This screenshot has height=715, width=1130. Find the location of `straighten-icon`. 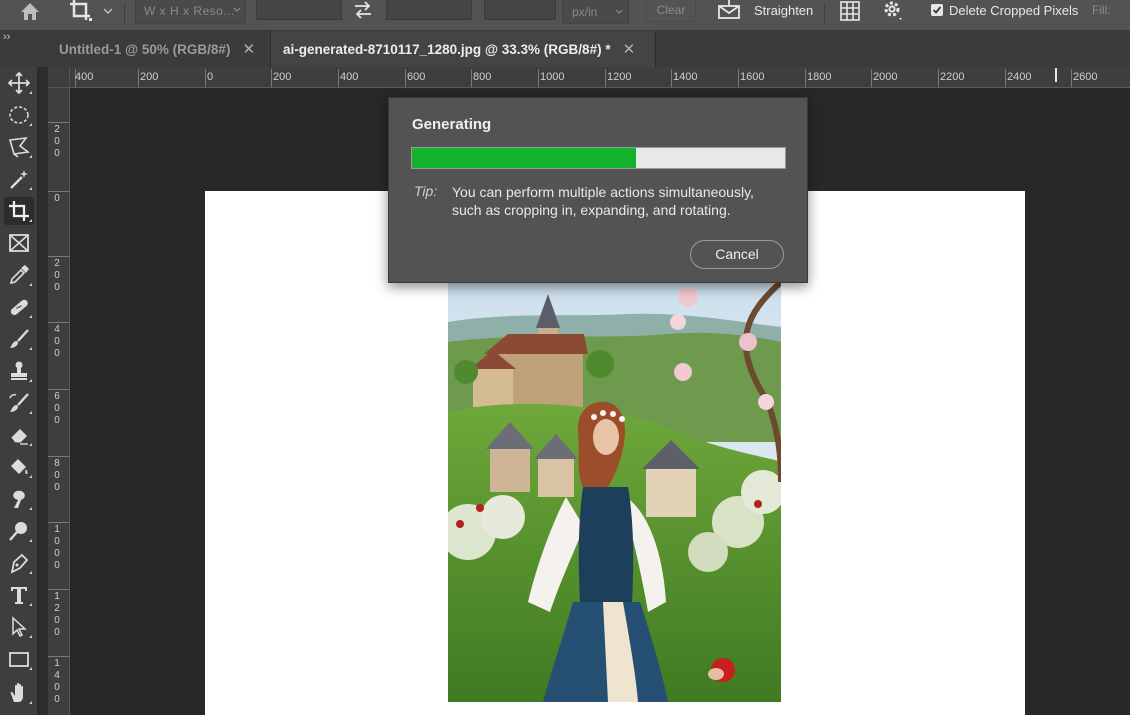

straighten-icon is located at coordinates (729, 10).